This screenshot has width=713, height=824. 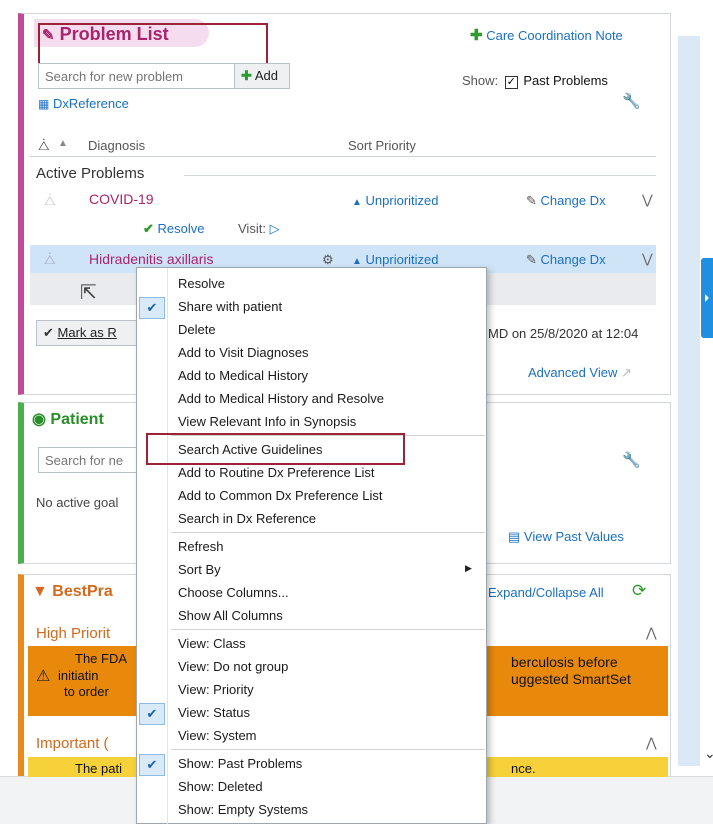 I want to click on funnel-icon: ▼, so click(x=40, y=591).